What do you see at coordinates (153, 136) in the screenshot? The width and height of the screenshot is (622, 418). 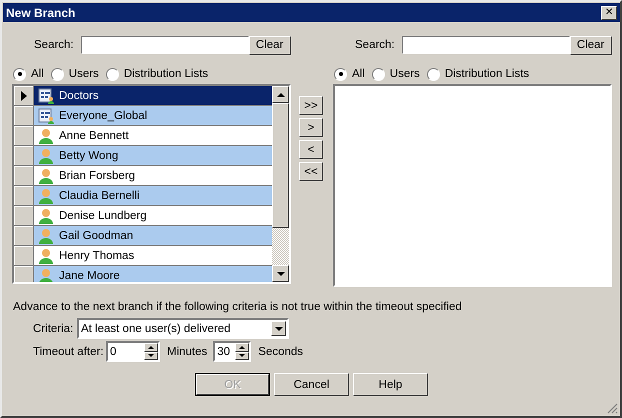 I see `list-row: Anne Bennett` at bounding box center [153, 136].